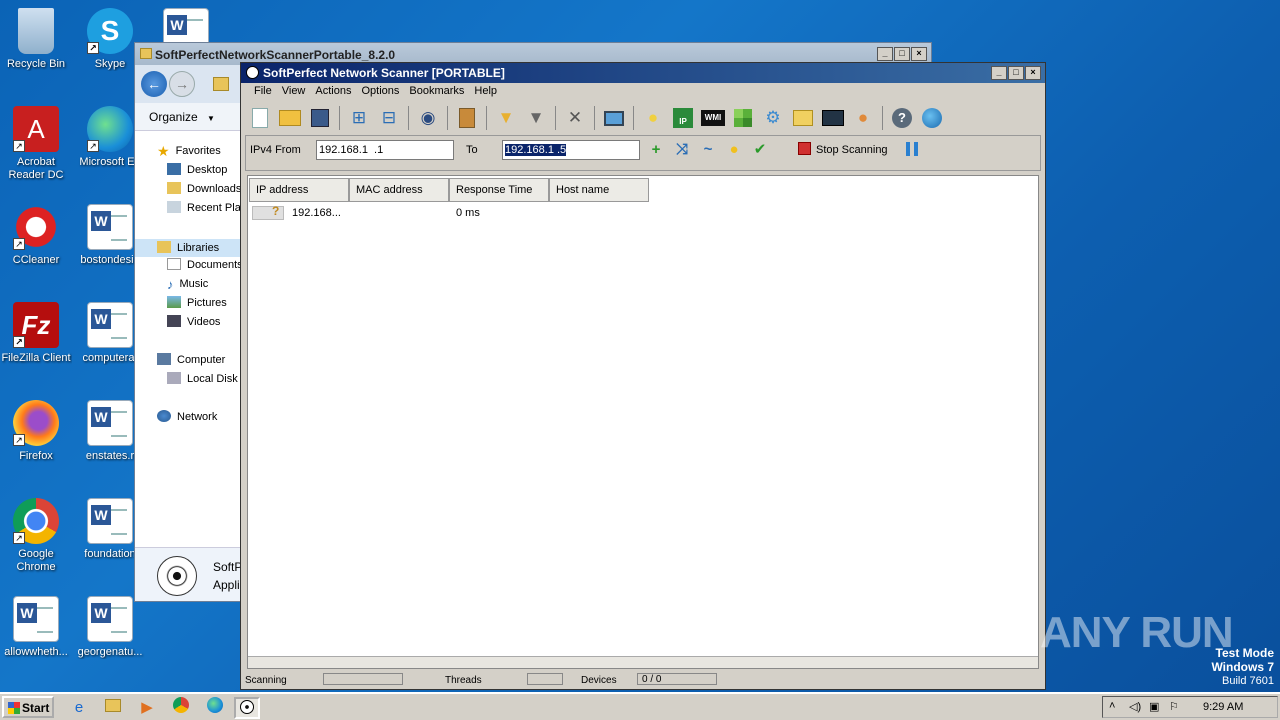 The height and width of the screenshot is (720, 1280). Describe the element at coordinates (467, 118) in the screenshot. I see `clipboard-icon` at that location.